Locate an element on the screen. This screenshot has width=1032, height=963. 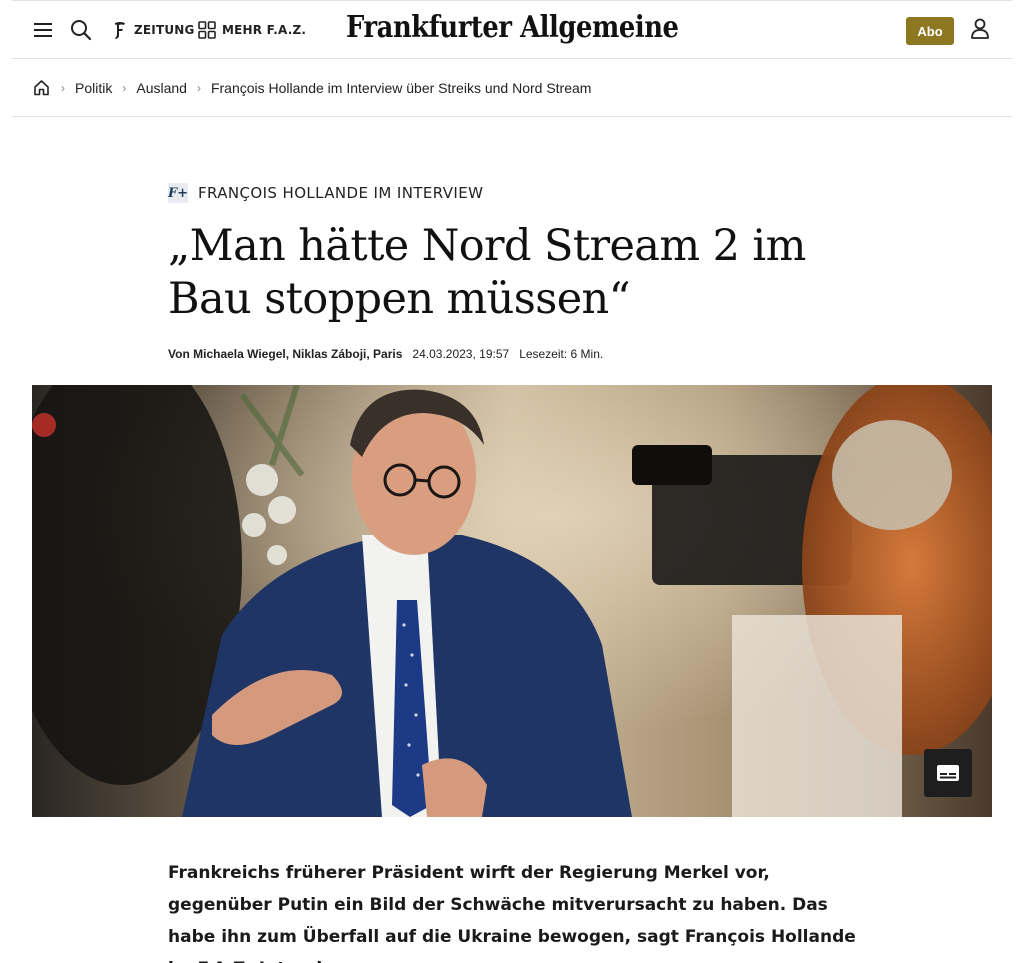
article-date: 24.03.2023, 19:57 is located at coordinates (461, 354).